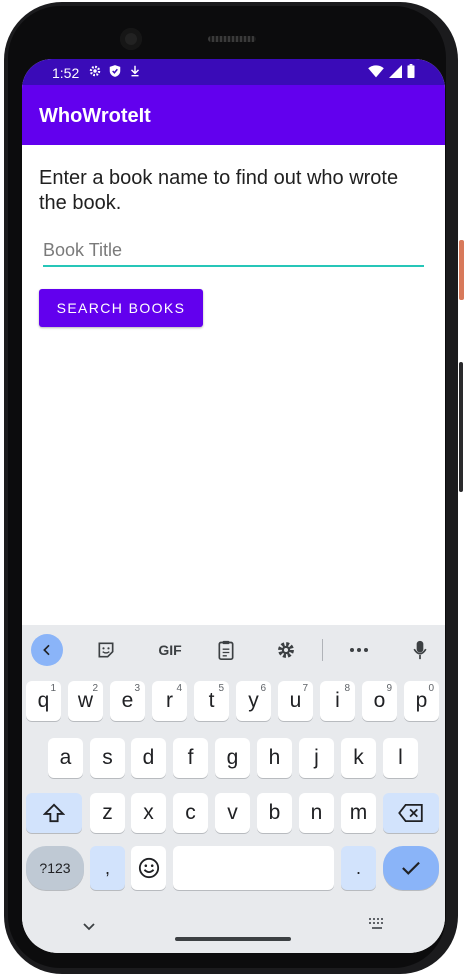 Image resolution: width=465 pixels, height=977 pixels. I want to click on key-m: m, so click(358, 813).